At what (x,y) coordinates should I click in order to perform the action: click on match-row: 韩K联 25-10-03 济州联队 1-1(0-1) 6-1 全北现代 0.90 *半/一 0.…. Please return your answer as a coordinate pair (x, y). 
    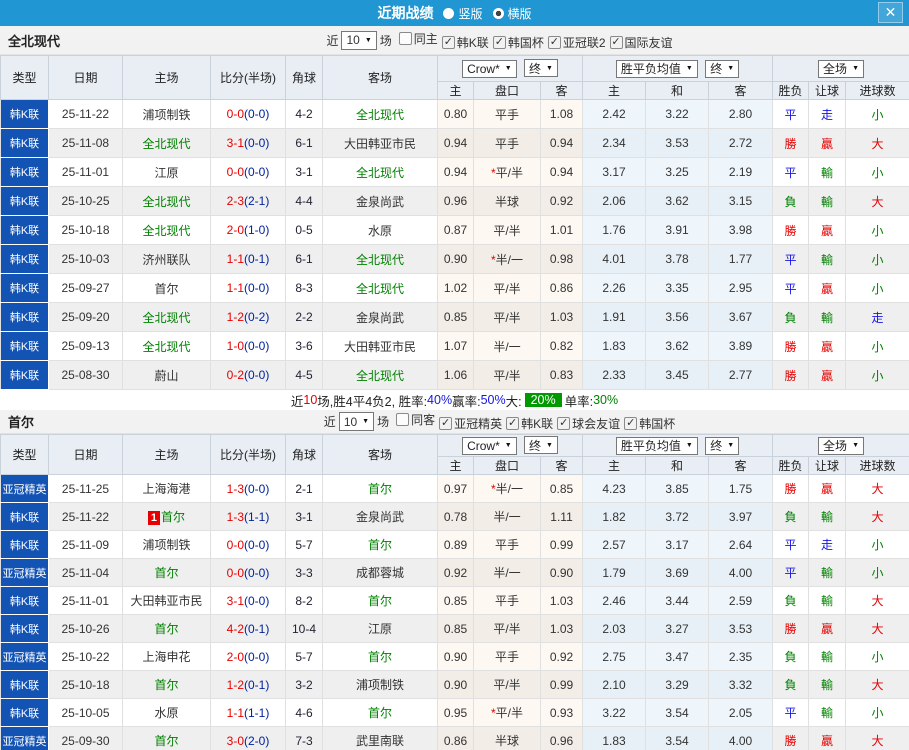
    Looking at the image, I should click on (454, 259).